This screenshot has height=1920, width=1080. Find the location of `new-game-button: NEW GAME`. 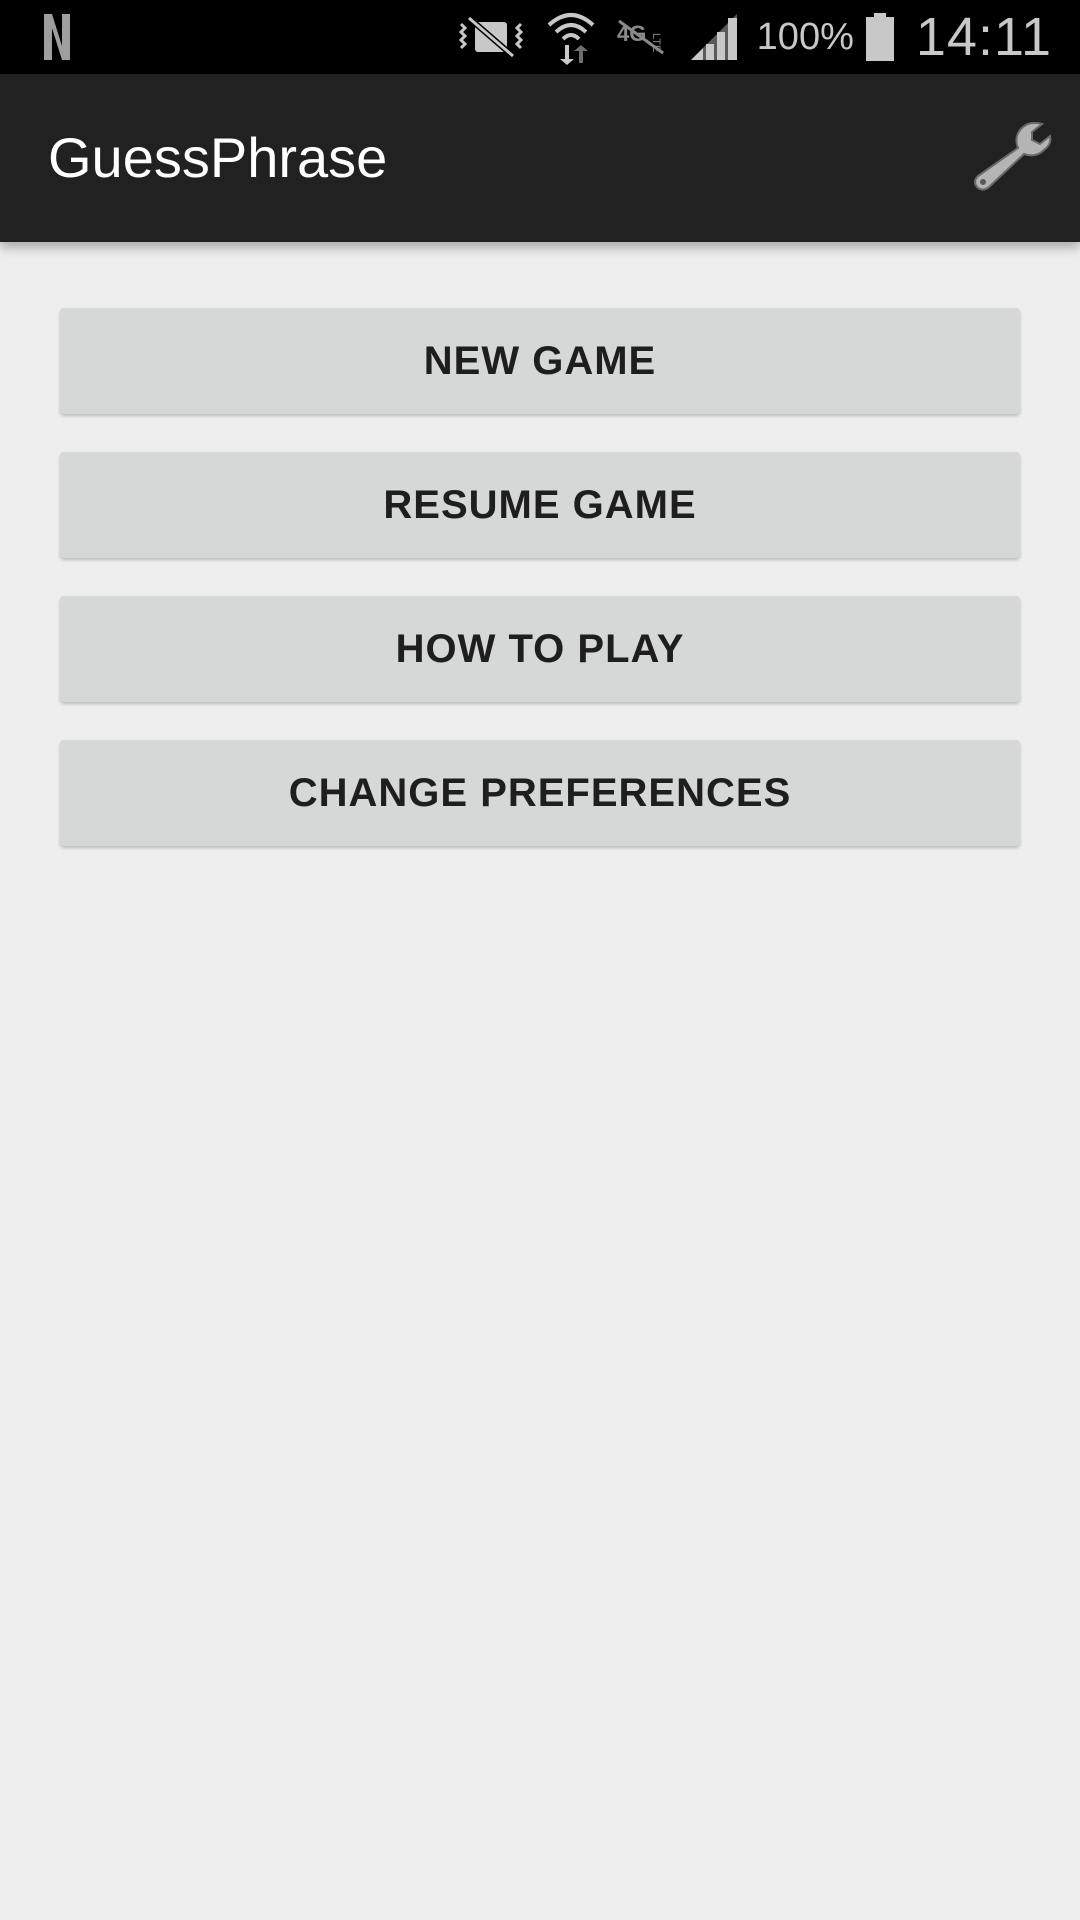

new-game-button: NEW GAME is located at coordinates (540, 361).